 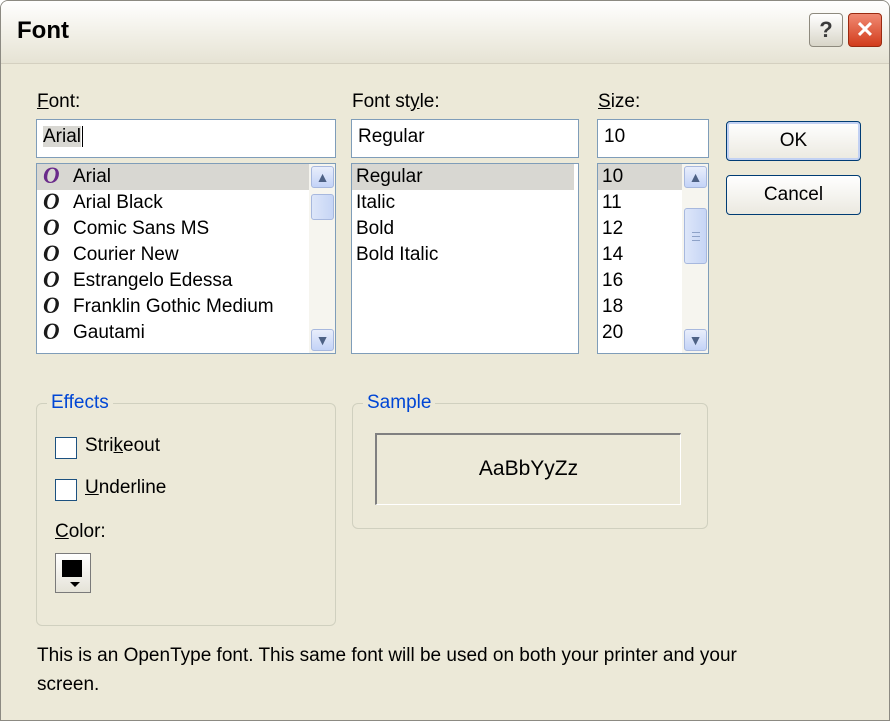 What do you see at coordinates (528, 469) in the screenshot?
I see `sample-preview: AaBbYyZz` at bounding box center [528, 469].